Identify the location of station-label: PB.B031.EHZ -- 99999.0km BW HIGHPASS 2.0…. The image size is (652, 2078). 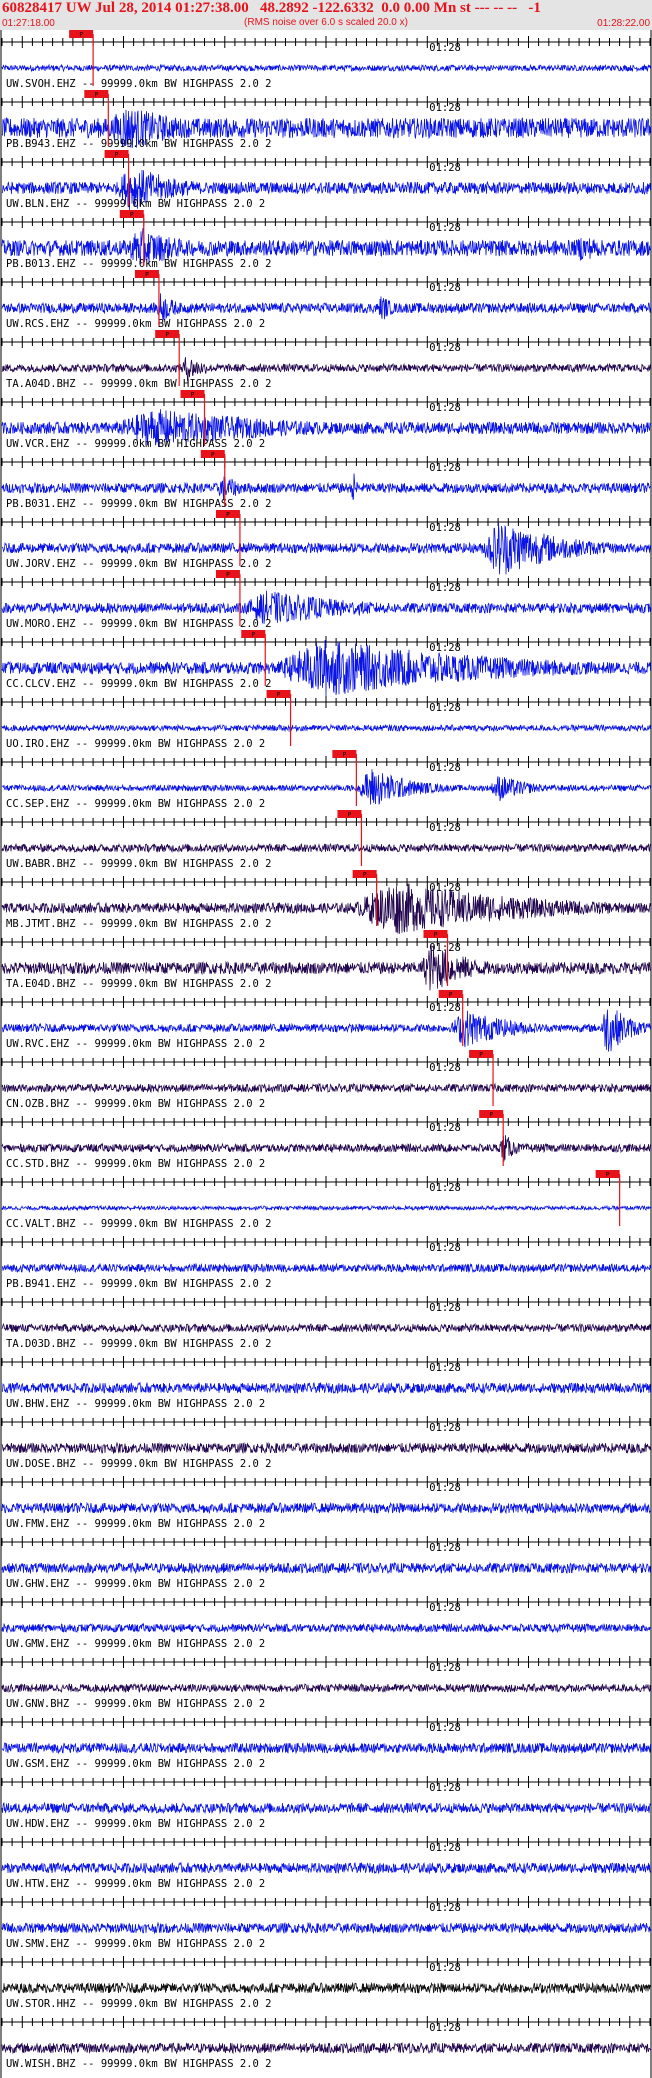
(139, 504).